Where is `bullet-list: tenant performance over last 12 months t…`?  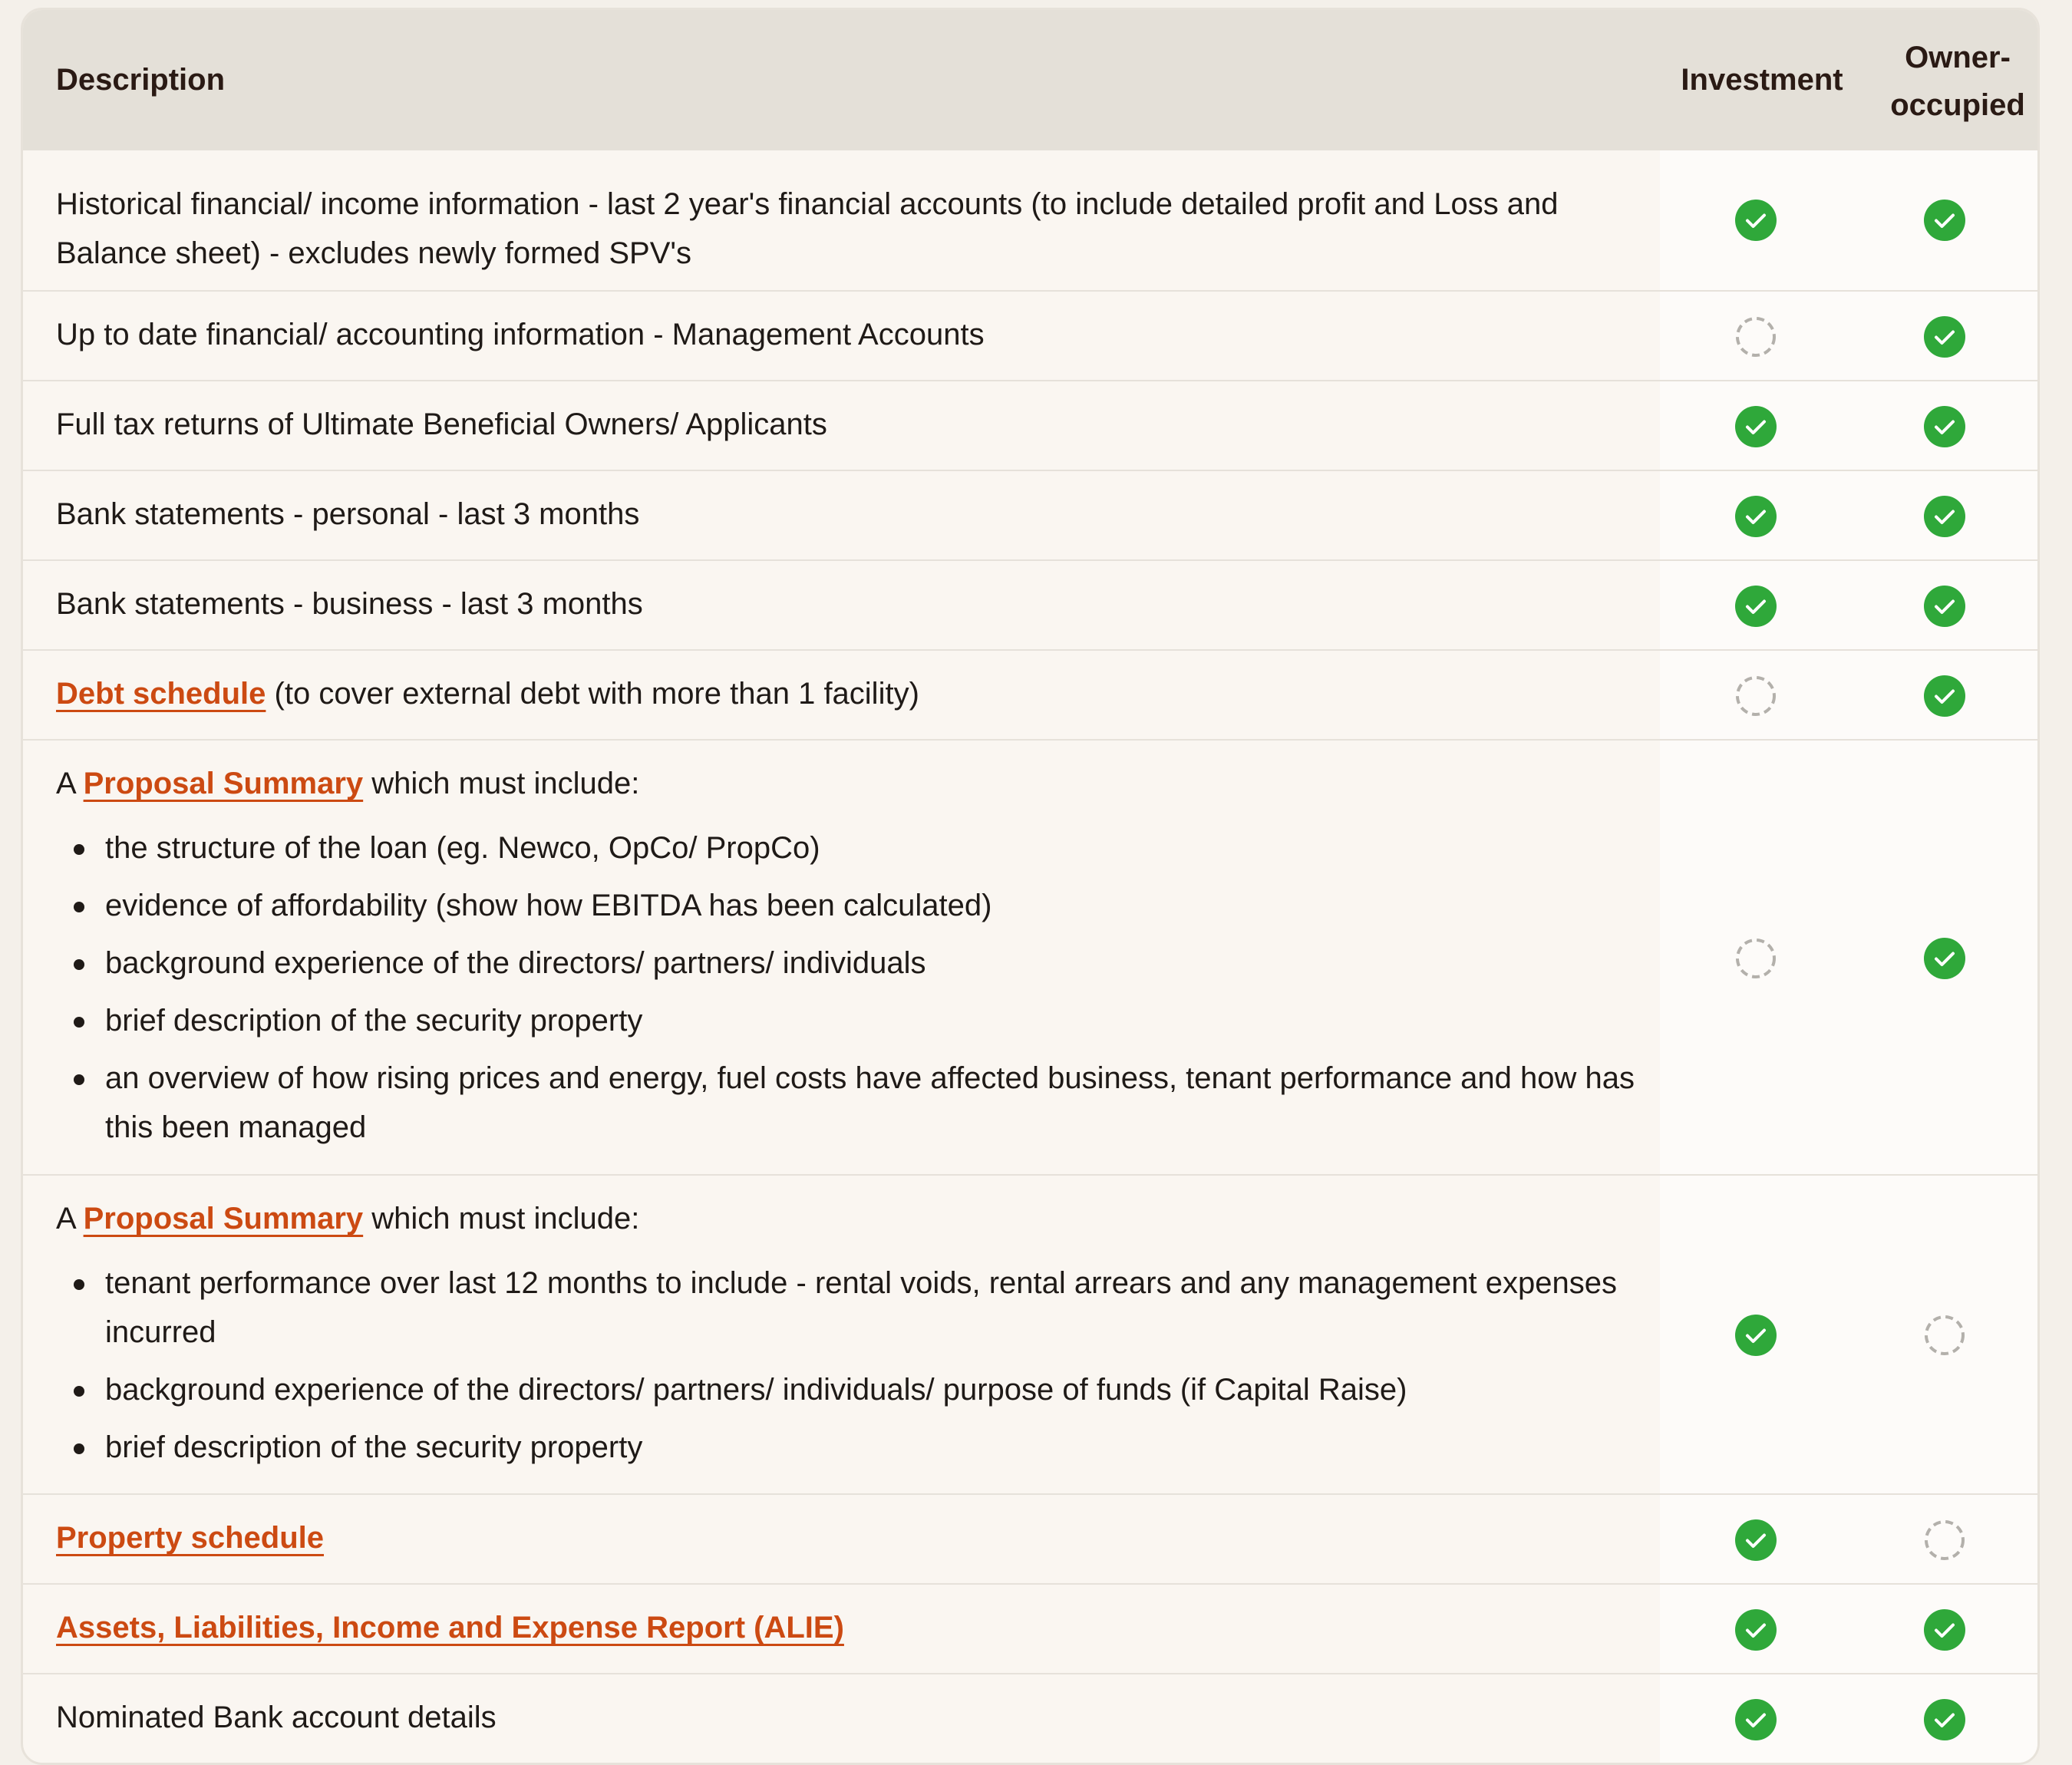
bullet-list: tenant performance over last 12 months t… is located at coordinates (846, 1365).